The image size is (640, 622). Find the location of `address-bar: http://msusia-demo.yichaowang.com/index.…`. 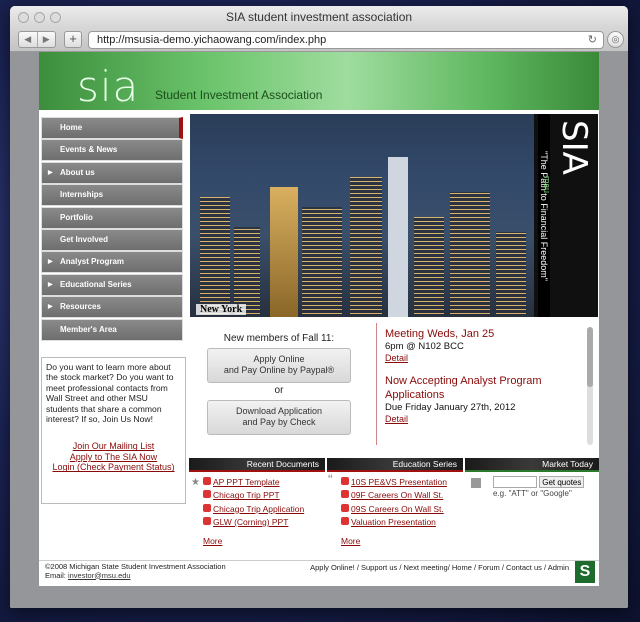

address-bar: http://msusia-demo.yichaowang.com/index.… is located at coordinates (346, 40).